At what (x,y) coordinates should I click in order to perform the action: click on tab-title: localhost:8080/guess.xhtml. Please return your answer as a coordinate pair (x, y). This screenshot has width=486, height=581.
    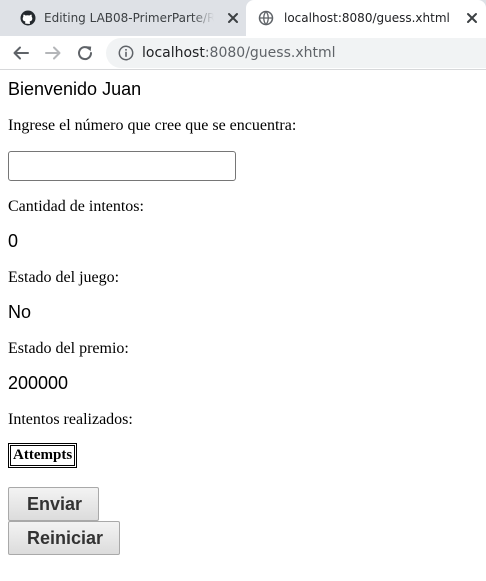
    Looking at the image, I should click on (367, 18).